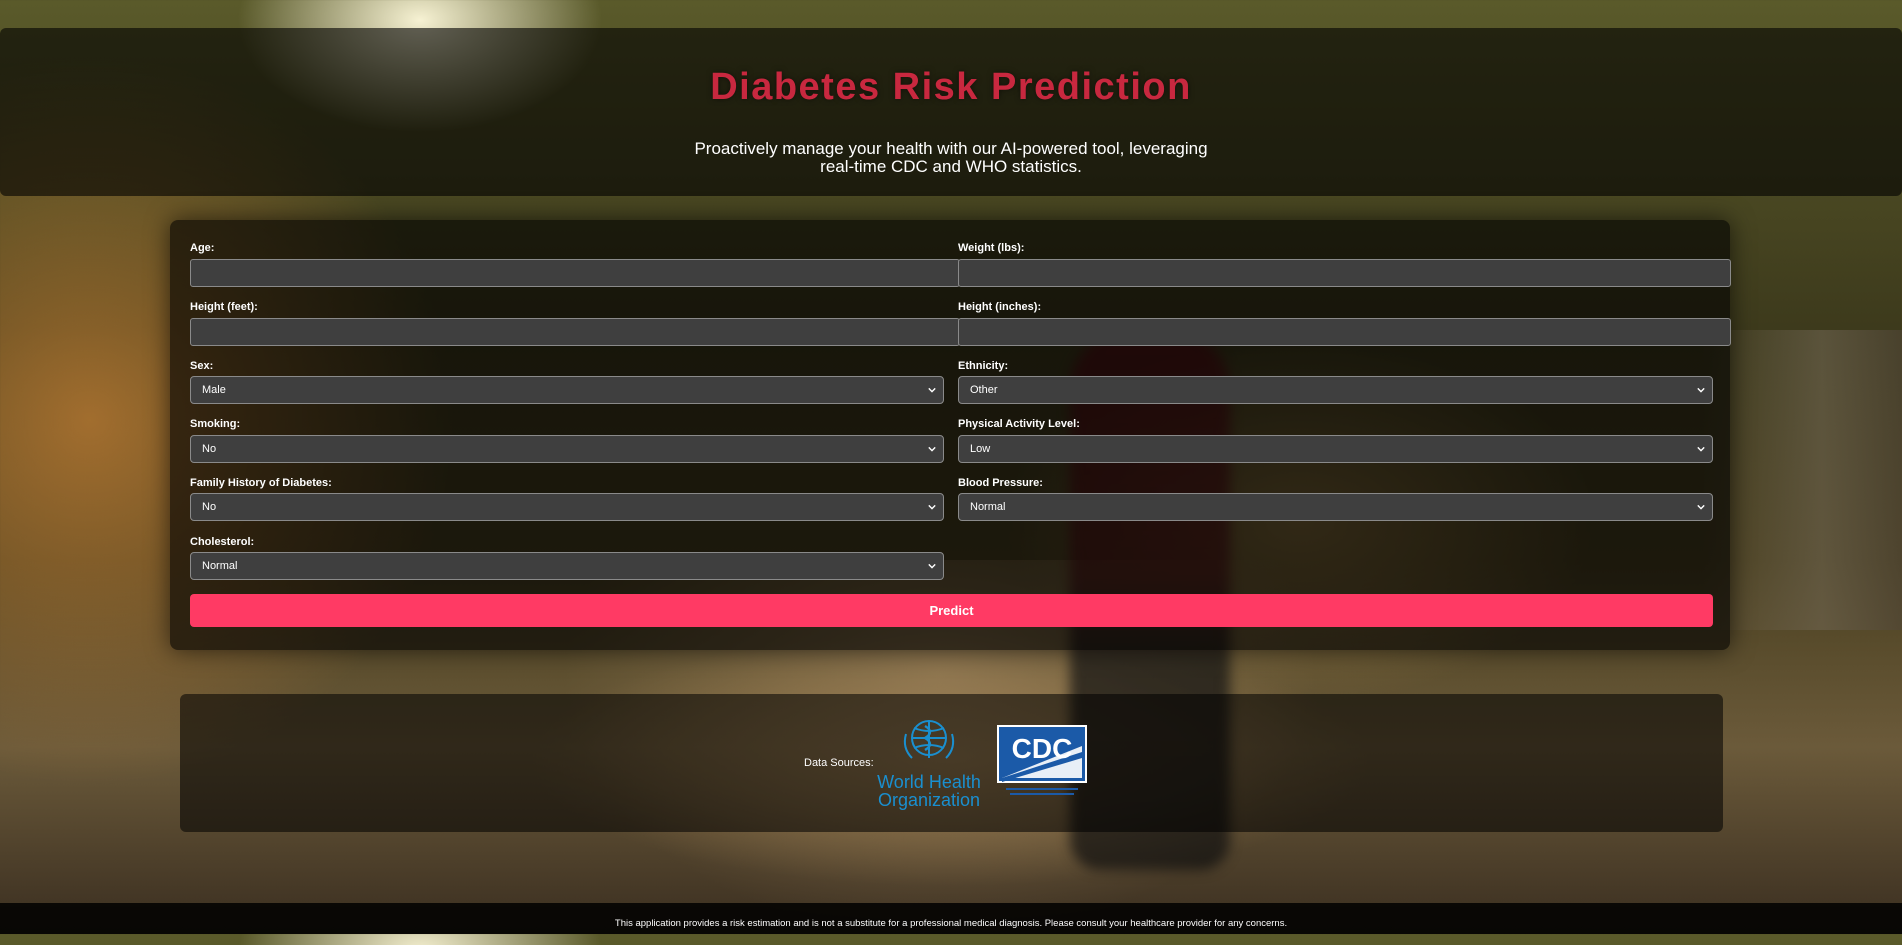 Image resolution: width=1902 pixels, height=945 pixels. What do you see at coordinates (567, 566) in the screenshot?
I see `cholesterol-select: Normal` at bounding box center [567, 566].